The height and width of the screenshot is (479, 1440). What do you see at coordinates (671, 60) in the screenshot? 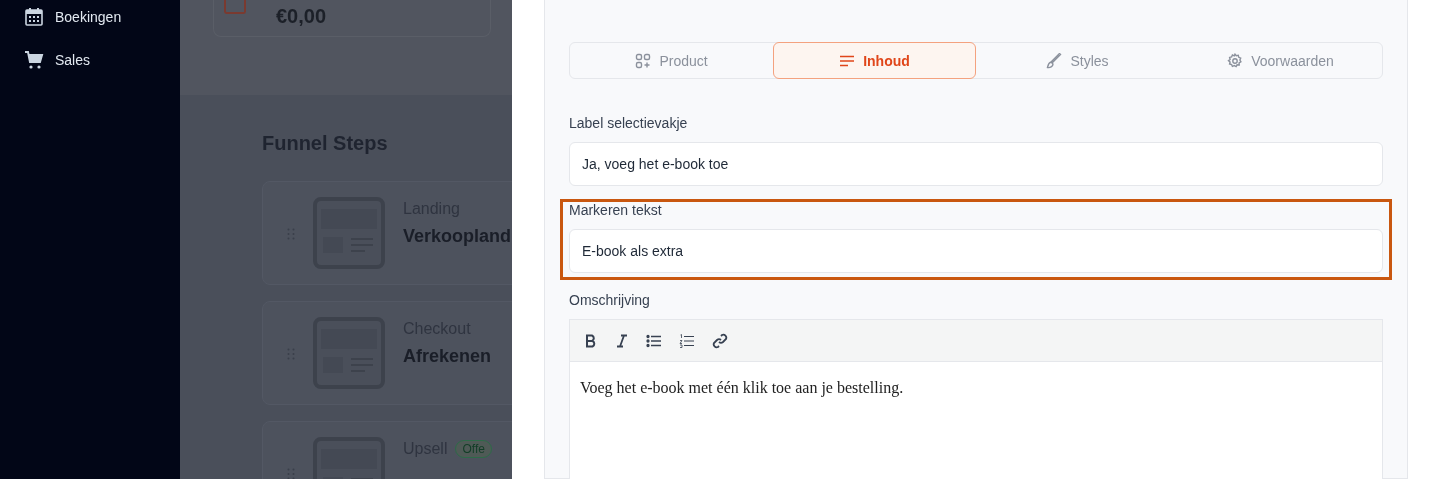
I see `tab: Product` at bounding box center [671, 60].